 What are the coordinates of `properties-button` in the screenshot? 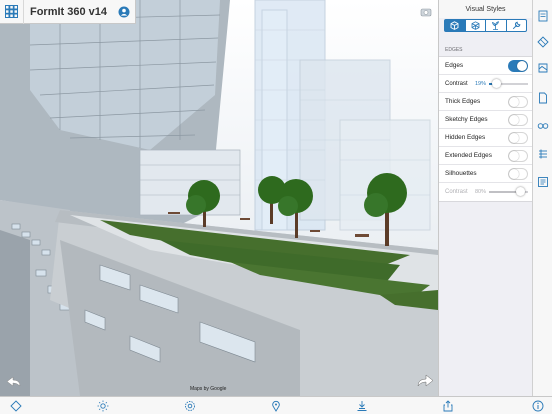 It's located at (543, 182).